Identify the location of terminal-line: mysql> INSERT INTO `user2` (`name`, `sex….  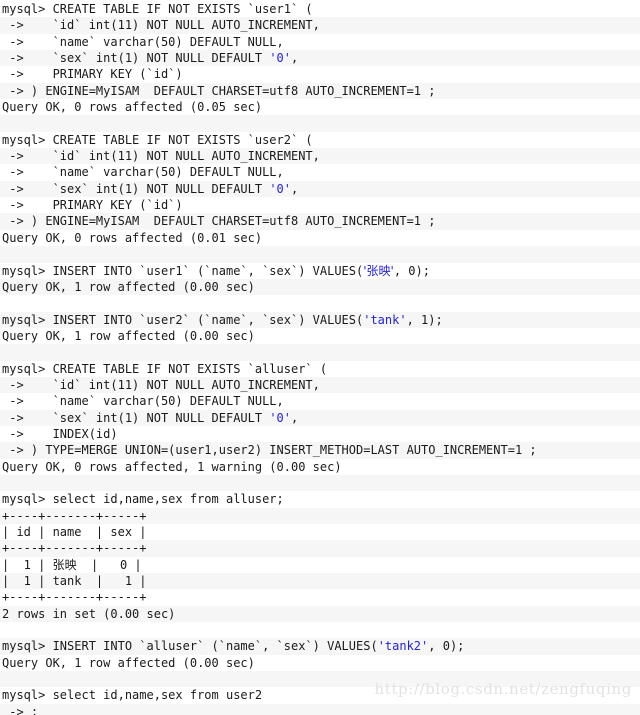
(320, 319).